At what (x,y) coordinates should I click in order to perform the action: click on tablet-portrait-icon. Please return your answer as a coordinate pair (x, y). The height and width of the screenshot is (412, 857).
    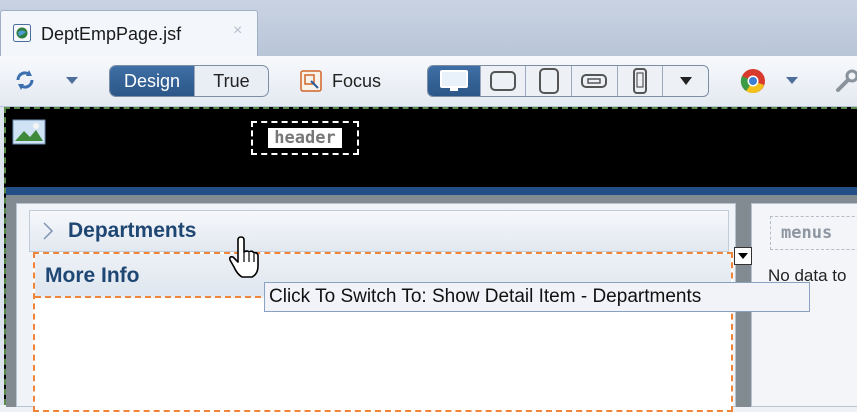
    Looking at the image, I should click on (548, 81).